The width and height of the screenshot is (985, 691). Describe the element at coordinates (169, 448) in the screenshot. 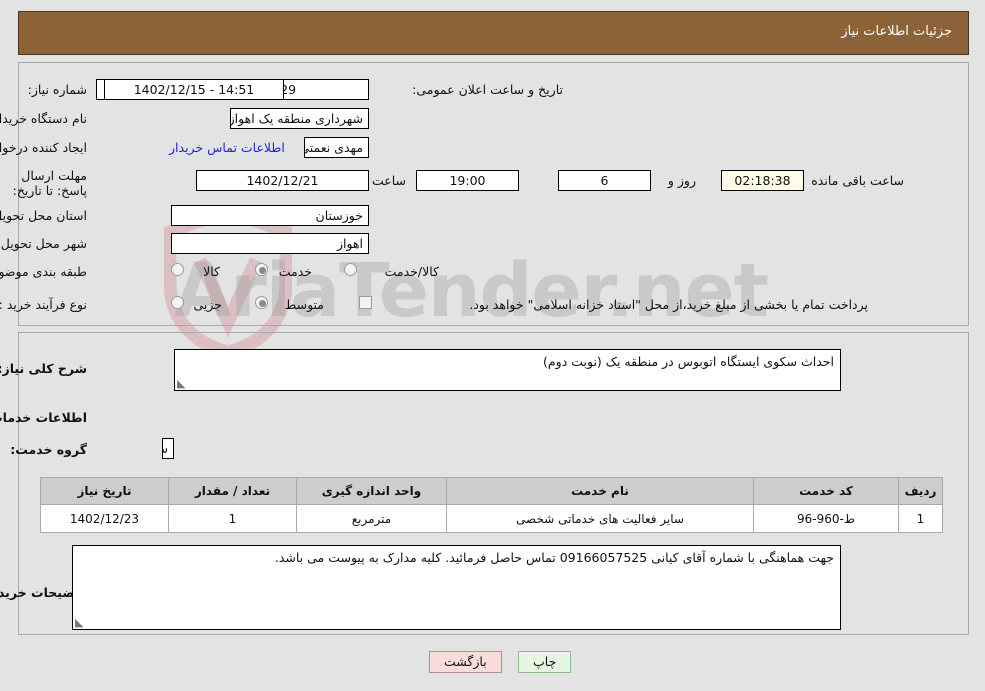

I see `service-group-value: سایر فعالیت‌های خدماتی` at that location.